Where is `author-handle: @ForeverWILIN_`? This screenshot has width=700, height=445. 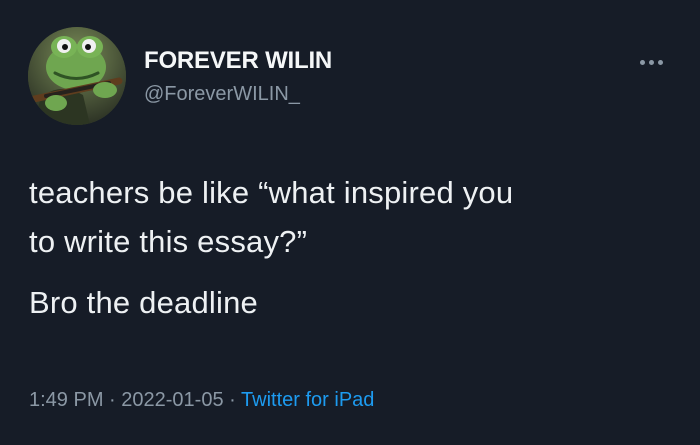
author-handle: @ForeverWILIN_ is located at coordinates (222, 94).